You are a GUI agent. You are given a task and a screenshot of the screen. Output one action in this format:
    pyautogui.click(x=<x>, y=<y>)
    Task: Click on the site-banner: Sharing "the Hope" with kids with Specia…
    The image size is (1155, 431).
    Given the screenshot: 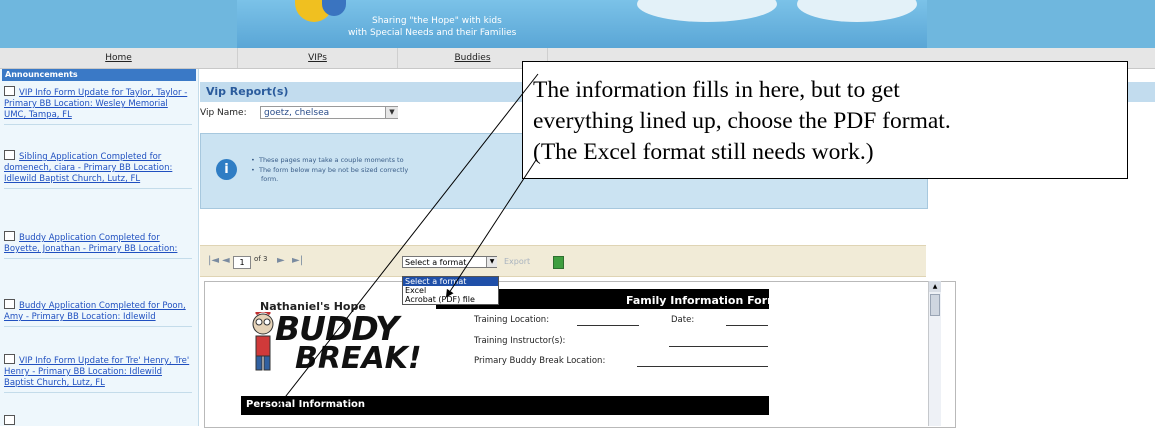 What is the action you would take?
    pyautogui.click(x=577, y=24)
    